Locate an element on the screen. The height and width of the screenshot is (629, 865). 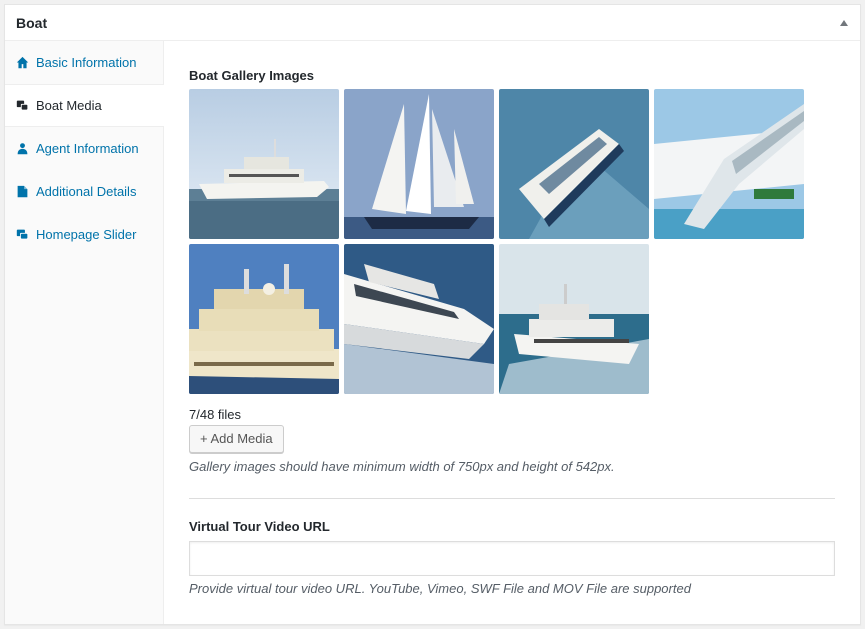
media-icon is located at coordinates (22, 106).